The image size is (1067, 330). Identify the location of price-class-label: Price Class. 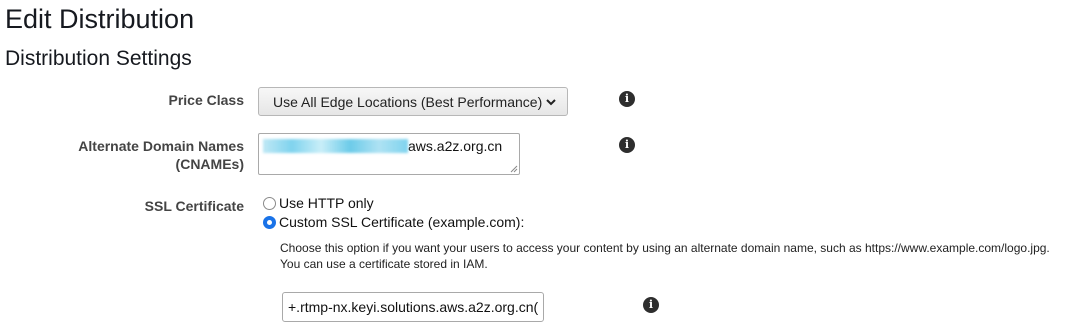
(206, 100).